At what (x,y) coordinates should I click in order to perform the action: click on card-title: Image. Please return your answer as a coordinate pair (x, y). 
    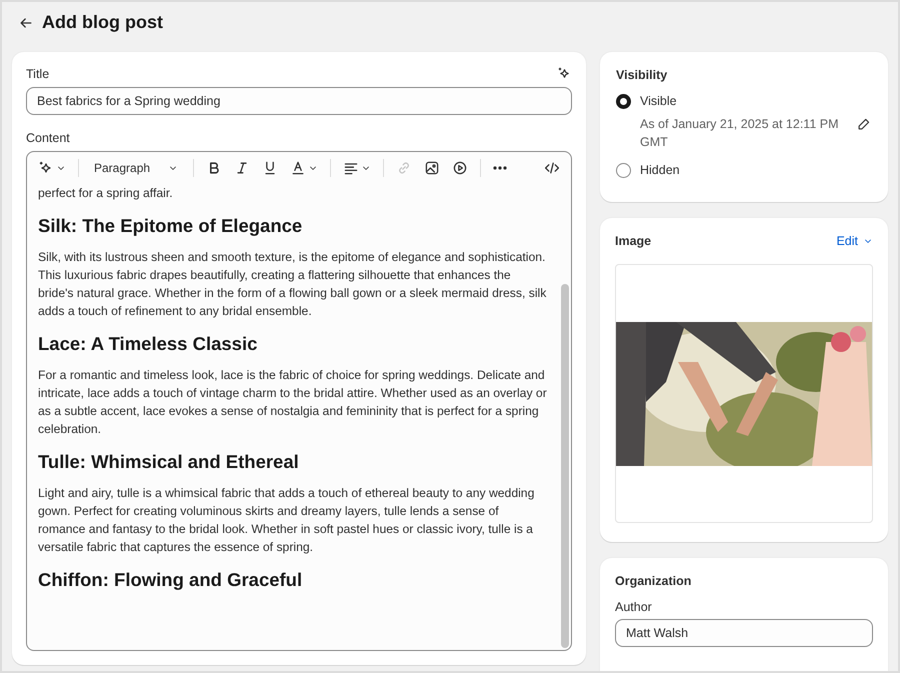
    Looking at the image, I should click on (633, 241).